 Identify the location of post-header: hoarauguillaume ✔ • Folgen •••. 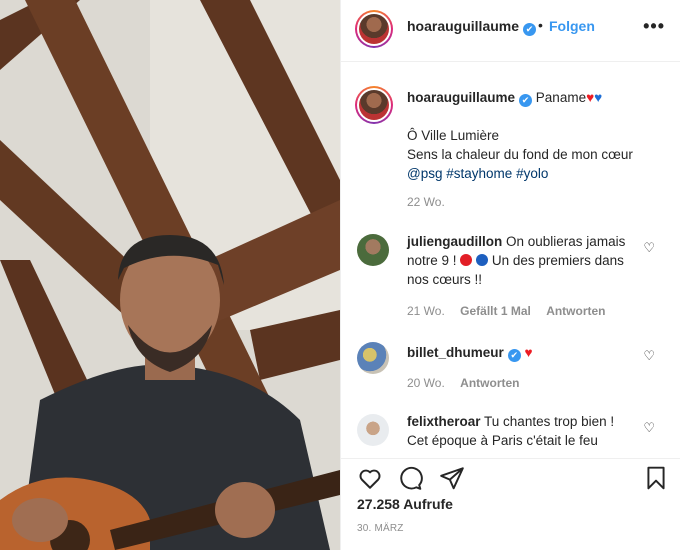
(510, 31).